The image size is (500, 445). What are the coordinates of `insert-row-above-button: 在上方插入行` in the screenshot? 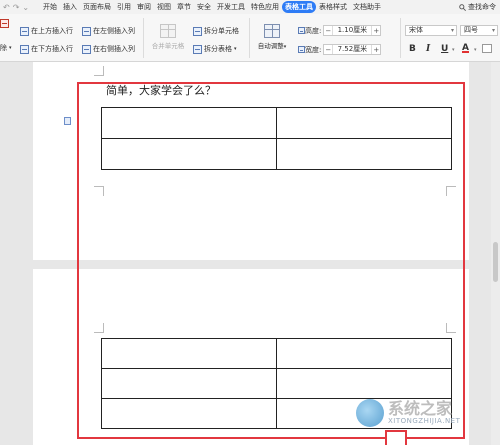 It's located at (46, 31).